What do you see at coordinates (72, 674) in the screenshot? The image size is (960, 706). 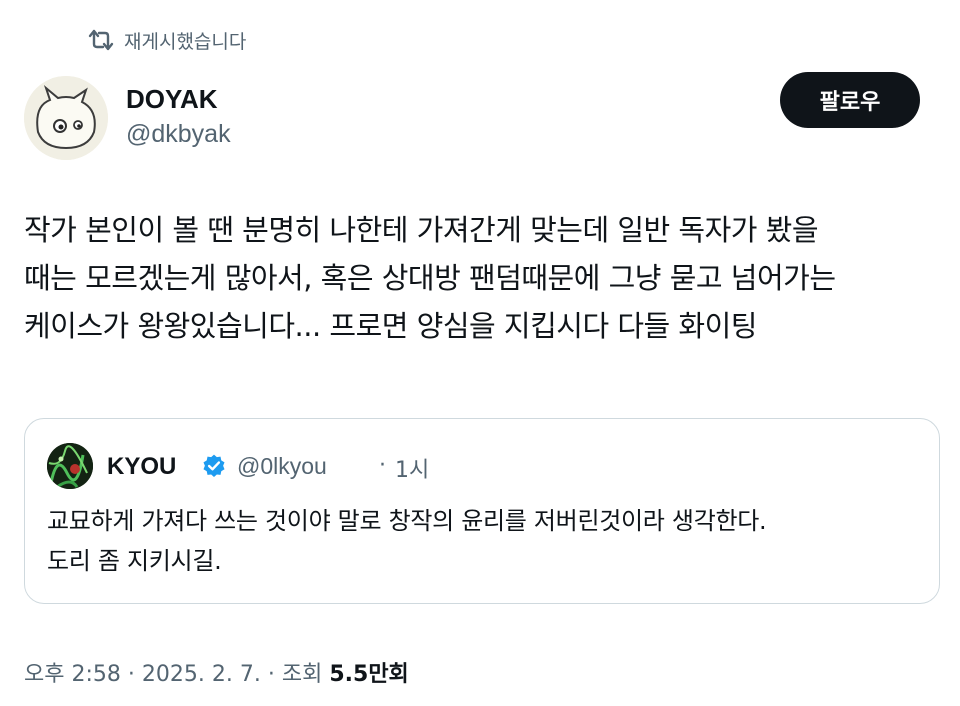 I see `post-time: 오후 2:58` at bounding box center [72, 674].